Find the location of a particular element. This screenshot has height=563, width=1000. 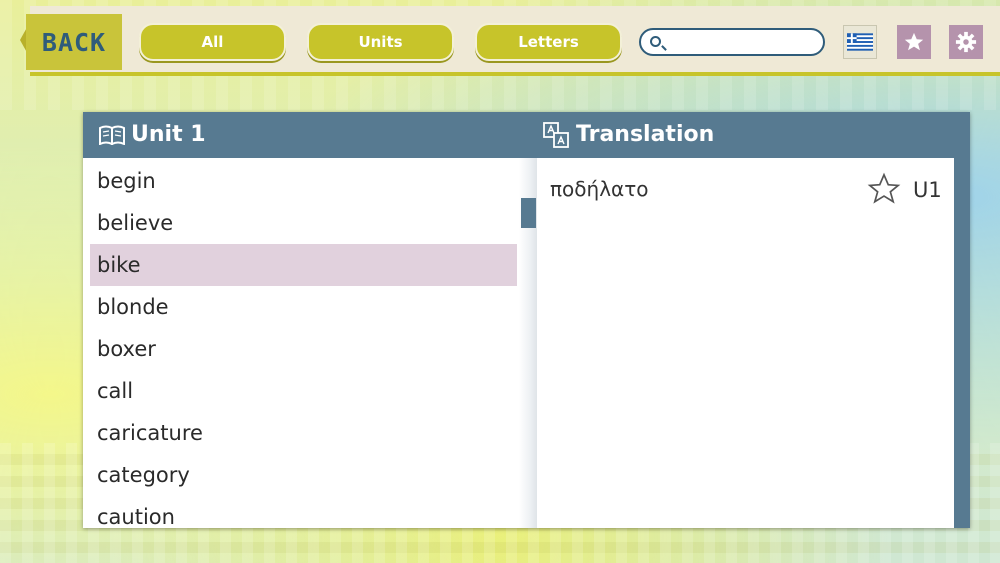

word-item: category is located at coordinates (303, 475).